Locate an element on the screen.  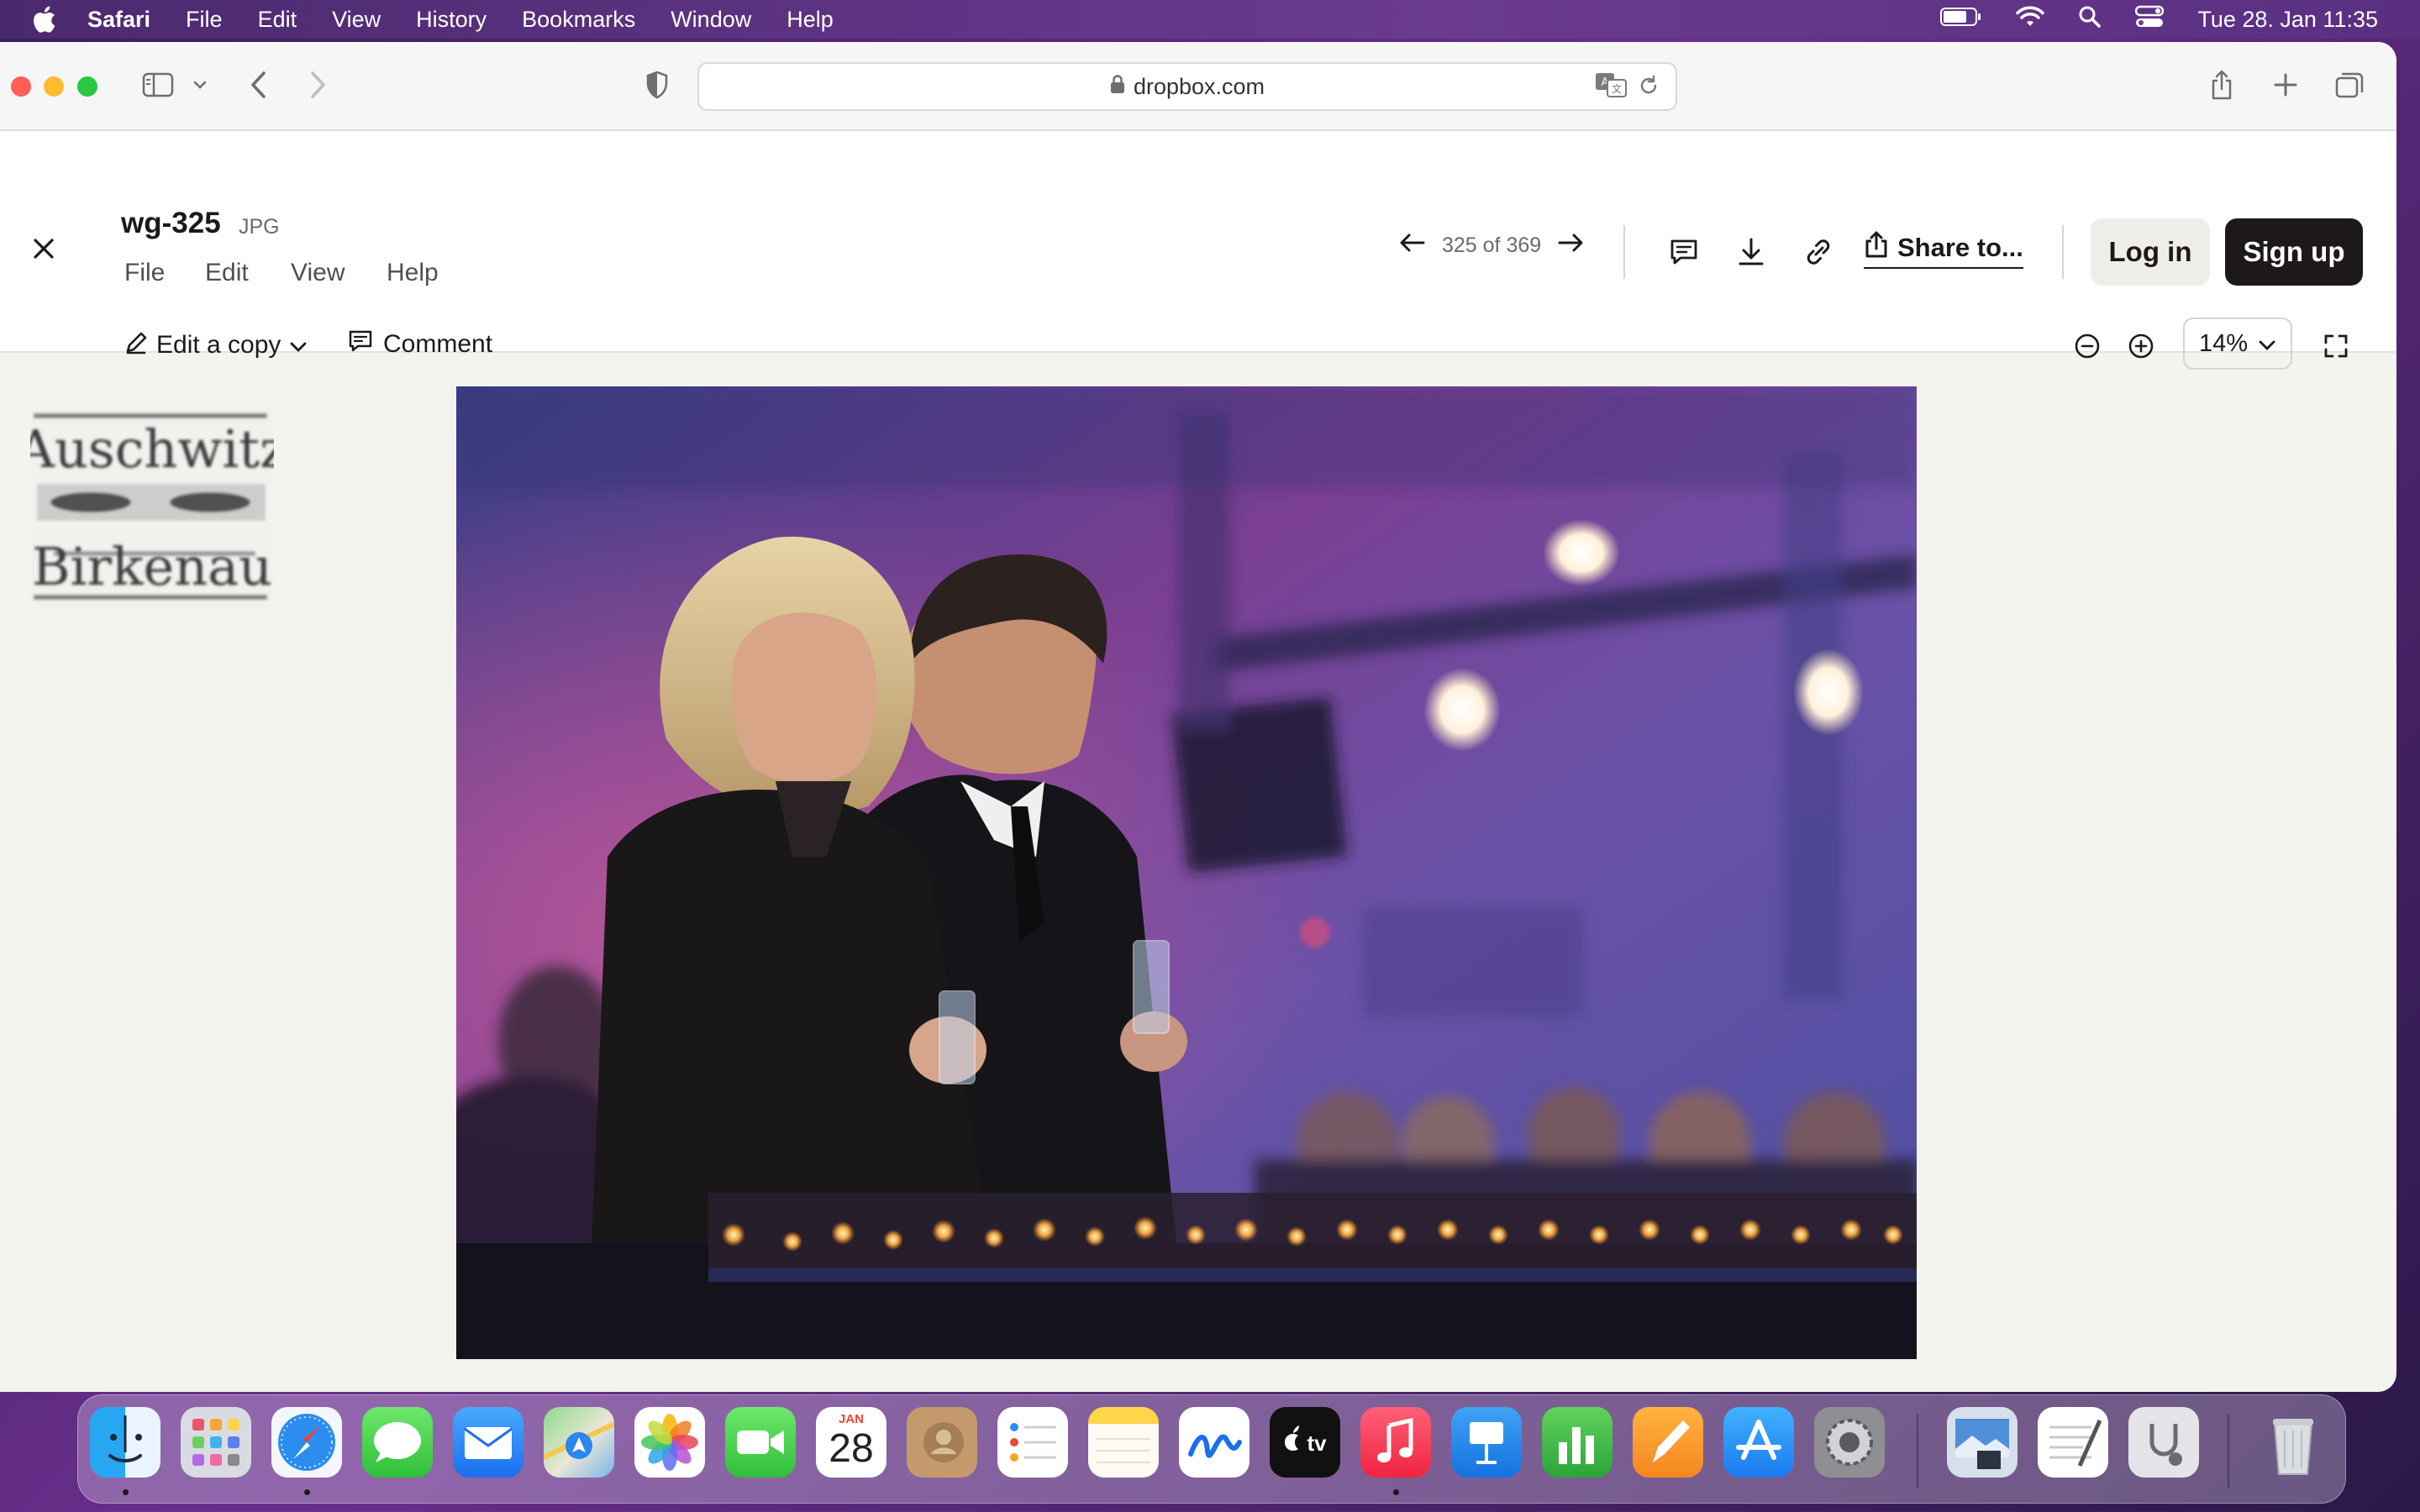
file-navigation: 325 of 369 is located at coordinates (1492, 245).